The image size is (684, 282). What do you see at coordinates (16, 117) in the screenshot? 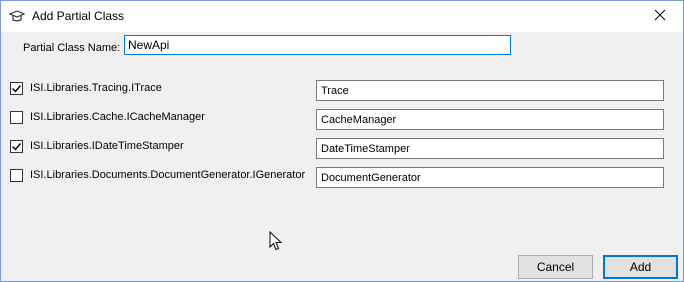
I see `checkbox-icachemanager` at bounding box center [16, 117].